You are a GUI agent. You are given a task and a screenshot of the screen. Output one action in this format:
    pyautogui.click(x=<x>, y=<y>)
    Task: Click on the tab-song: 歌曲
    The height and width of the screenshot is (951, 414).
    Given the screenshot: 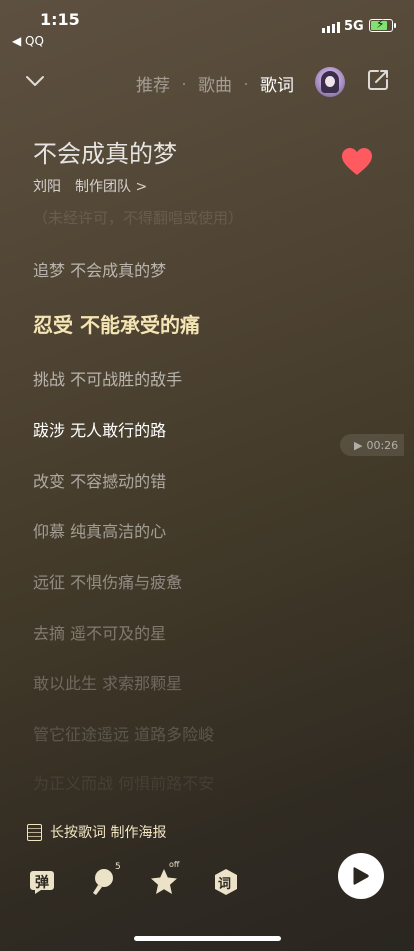 What is the action you would take?
    pyautogui.click(x=215, y=83)
    